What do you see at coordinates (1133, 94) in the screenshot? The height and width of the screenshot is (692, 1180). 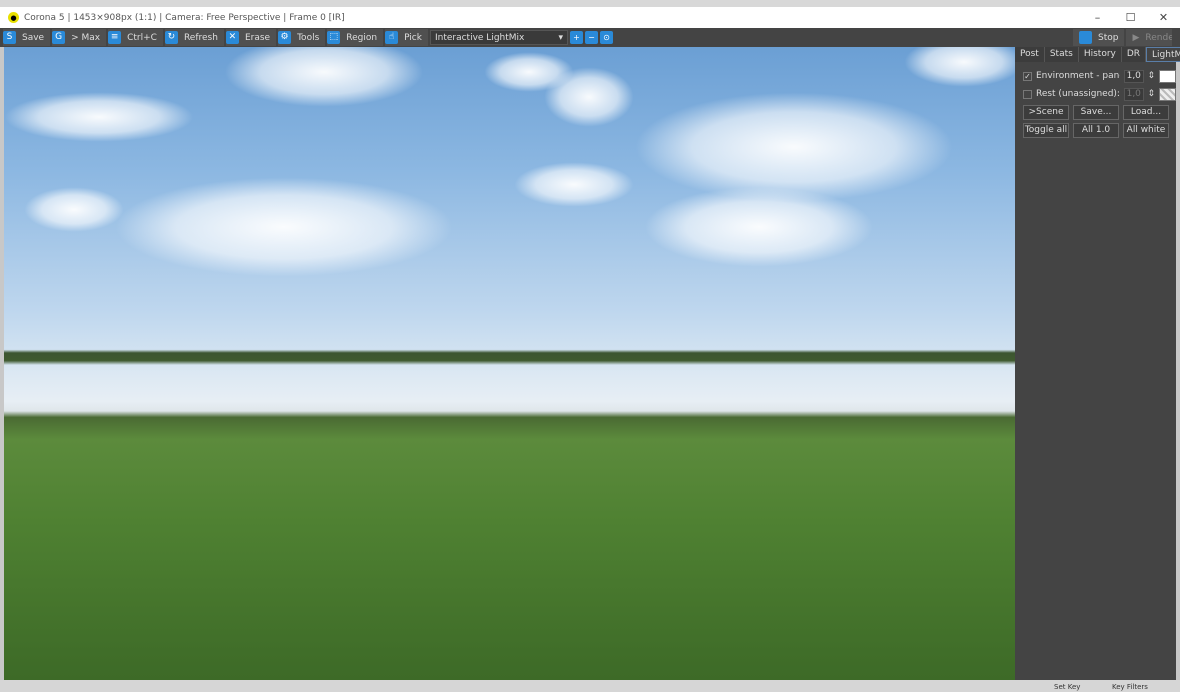 I see `rest-intensity-input: 1,0` at bounding box center [1133, 94].